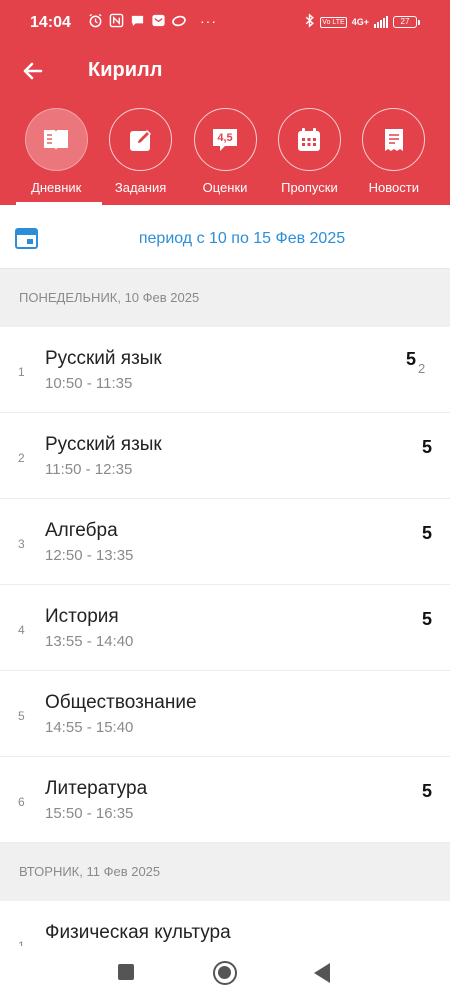 This screenshot has width=450, height=1000. Describe the element at coordinates (121, 702) in the screenshot. I see `lesson-subject: Обществознание` at that location.